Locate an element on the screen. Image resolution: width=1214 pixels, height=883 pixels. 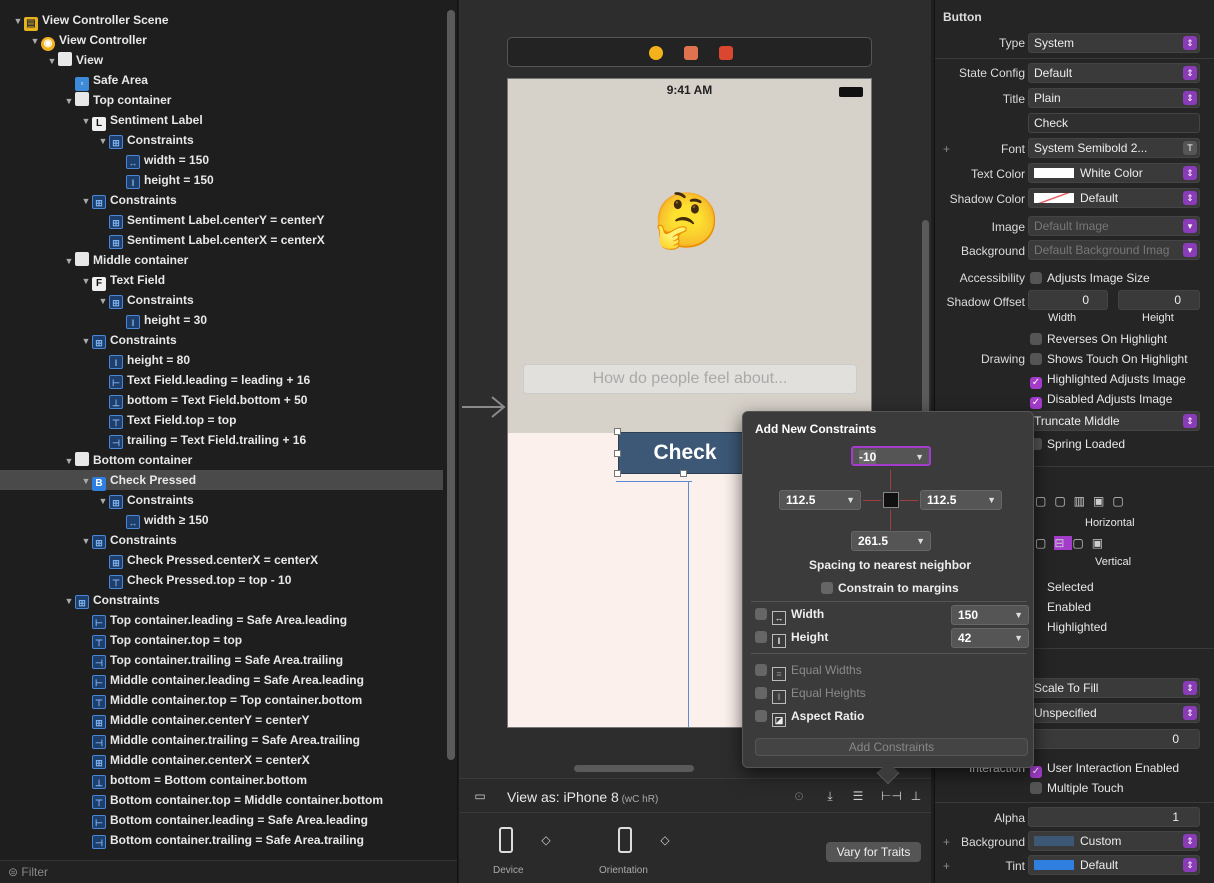
equal-heights-checkbox: ‖ Equal Heights is located at coordinates (810, 695).